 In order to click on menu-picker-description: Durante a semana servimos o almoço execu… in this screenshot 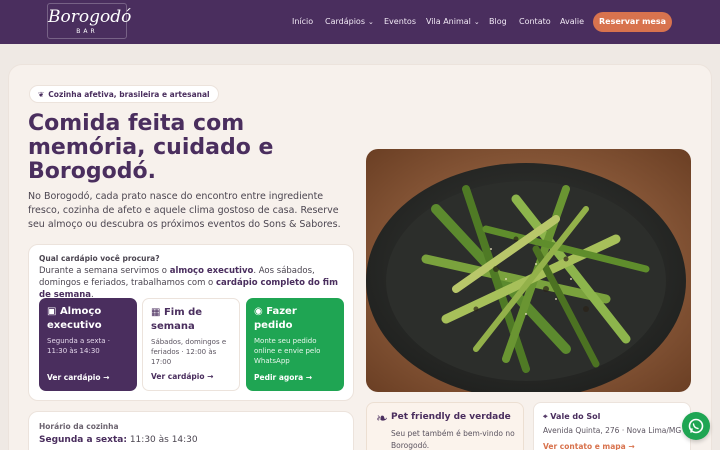, I will do `click(191, 283)`.